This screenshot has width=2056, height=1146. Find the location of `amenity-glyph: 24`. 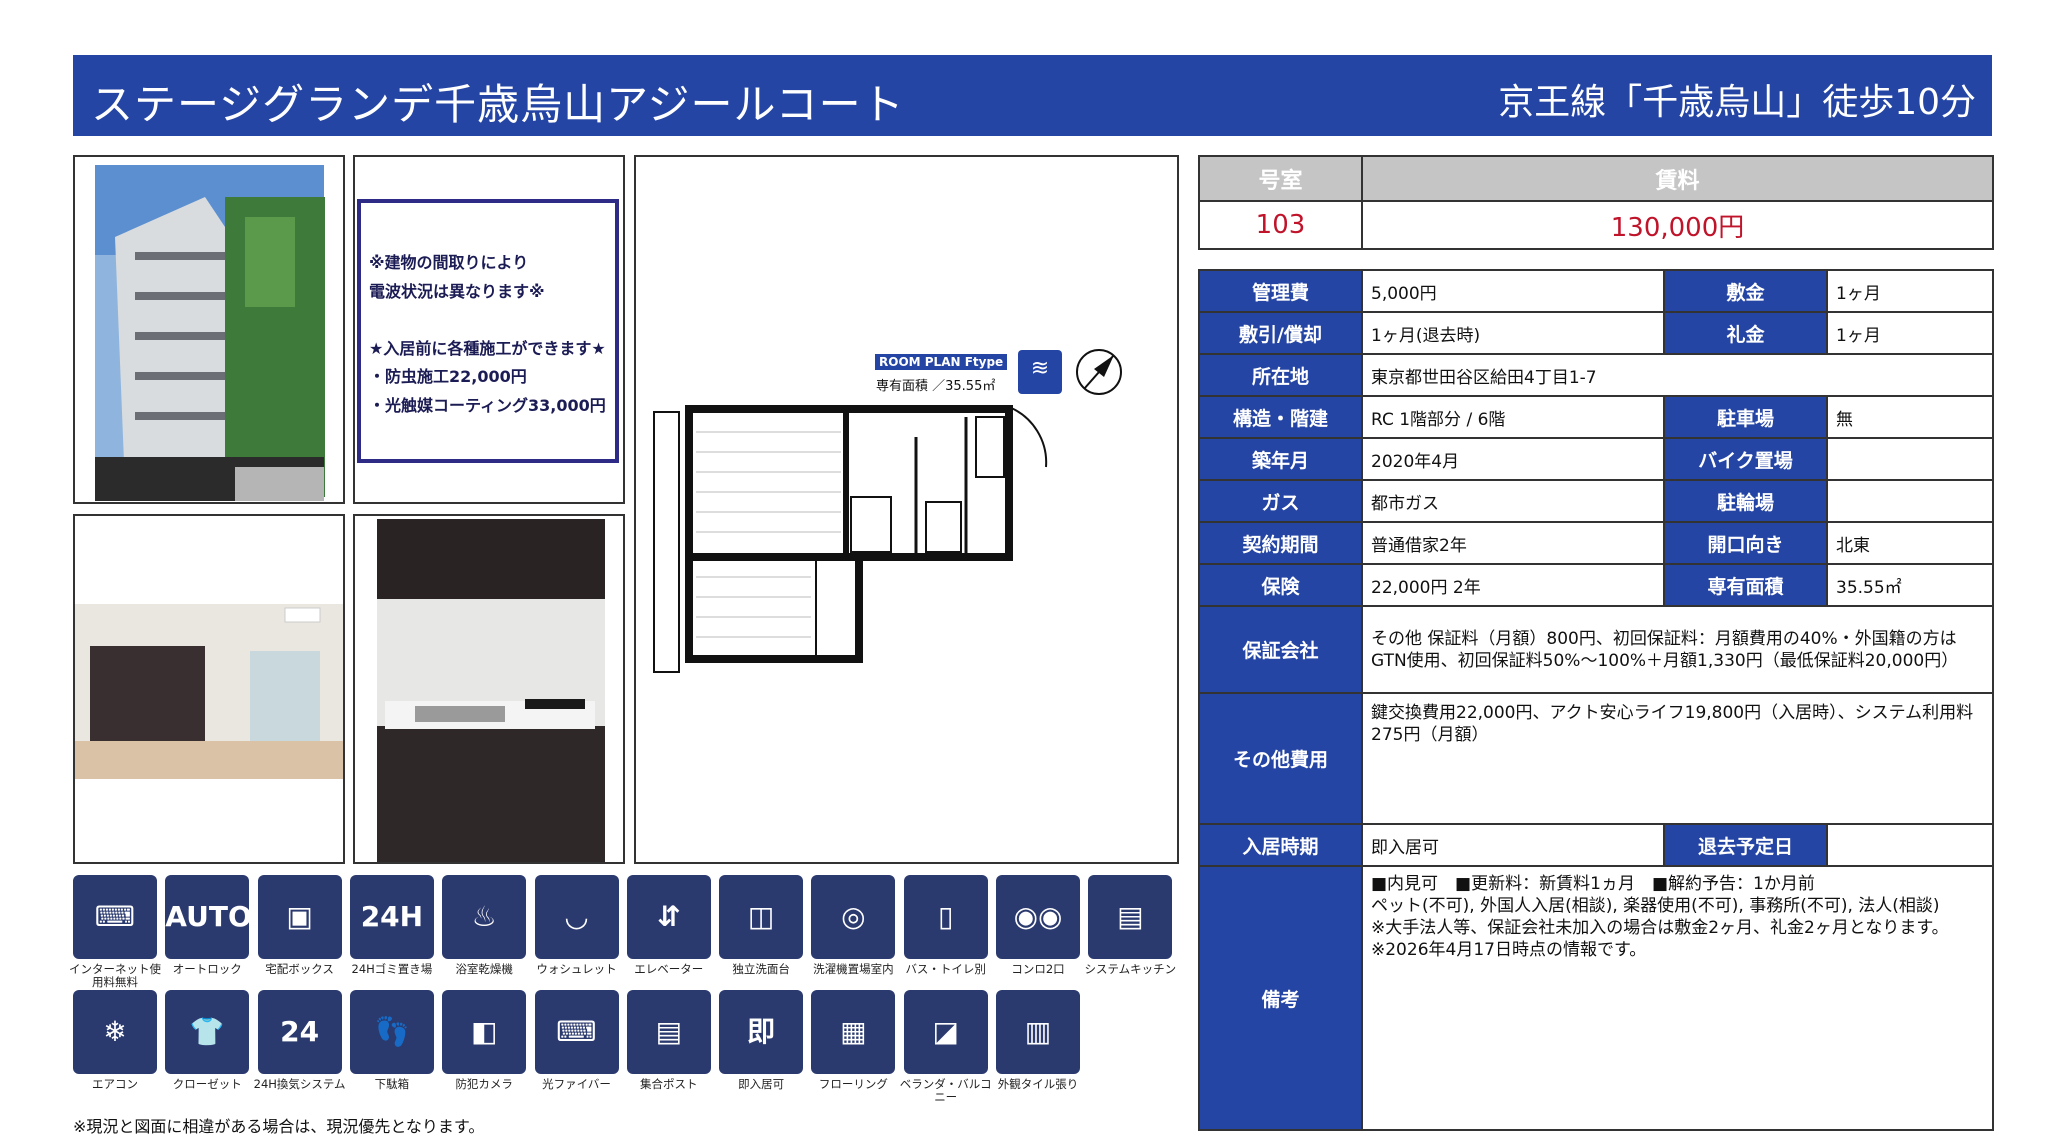

amenity-glyph: 24 is located at coordinates (300, 1031).